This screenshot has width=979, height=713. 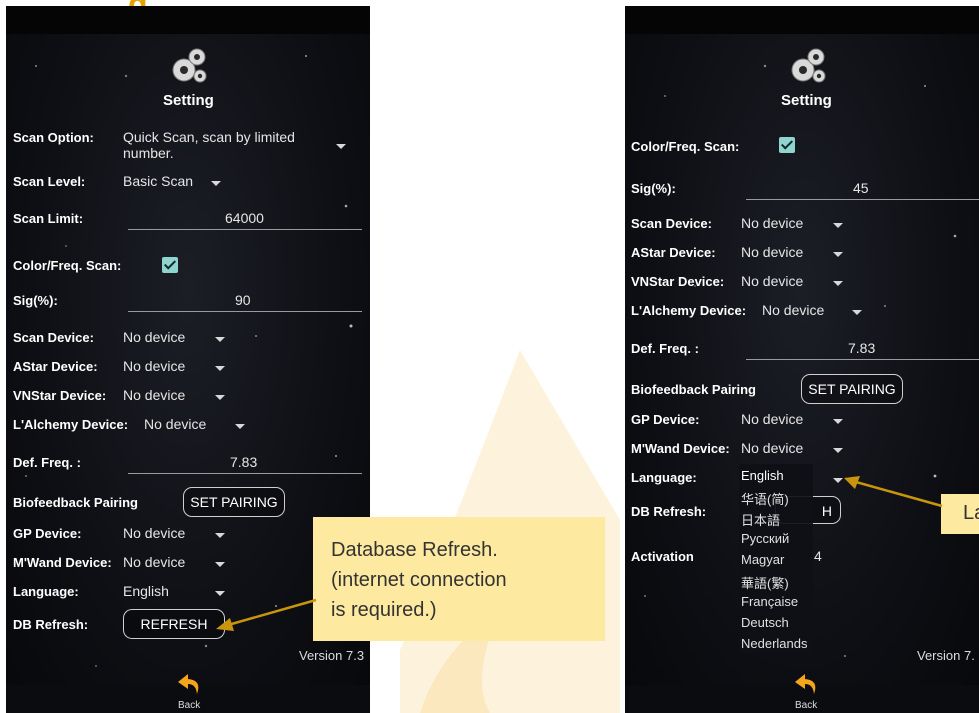 I want to click on language-select: English, so click(x=146, y=591).